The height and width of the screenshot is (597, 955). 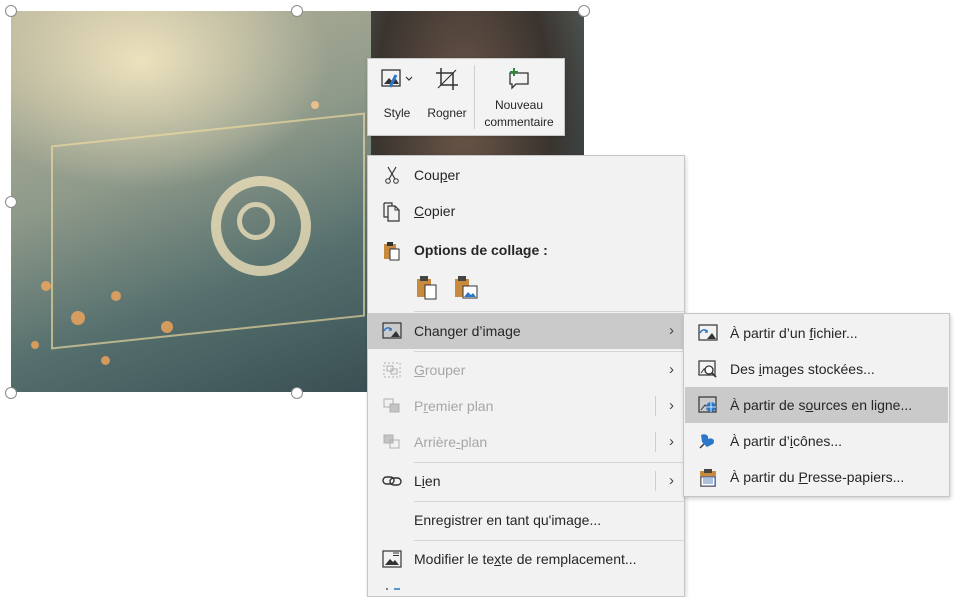 What do you see at coordinates (549, 311) in the screenshot?
I see `menu-separator` at bounding box center [549, 311].